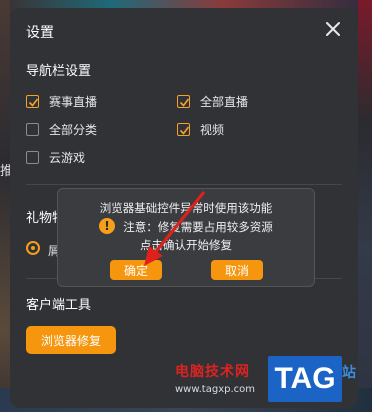  Describe the element at coordinates (365, 206) in the screenshot. I see `background-right` at that location.